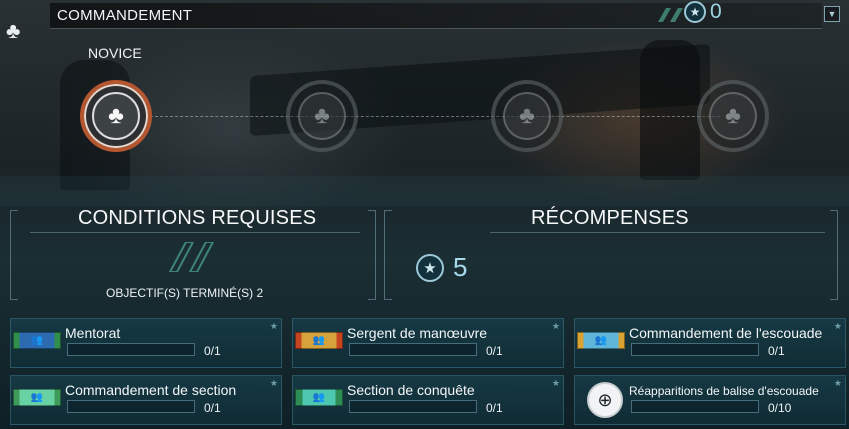 The width and height of the screenshot is (849, 429). I want to click on objective-card-section: 👥 Commandement de section 0/1 ★, so click(146, 400).